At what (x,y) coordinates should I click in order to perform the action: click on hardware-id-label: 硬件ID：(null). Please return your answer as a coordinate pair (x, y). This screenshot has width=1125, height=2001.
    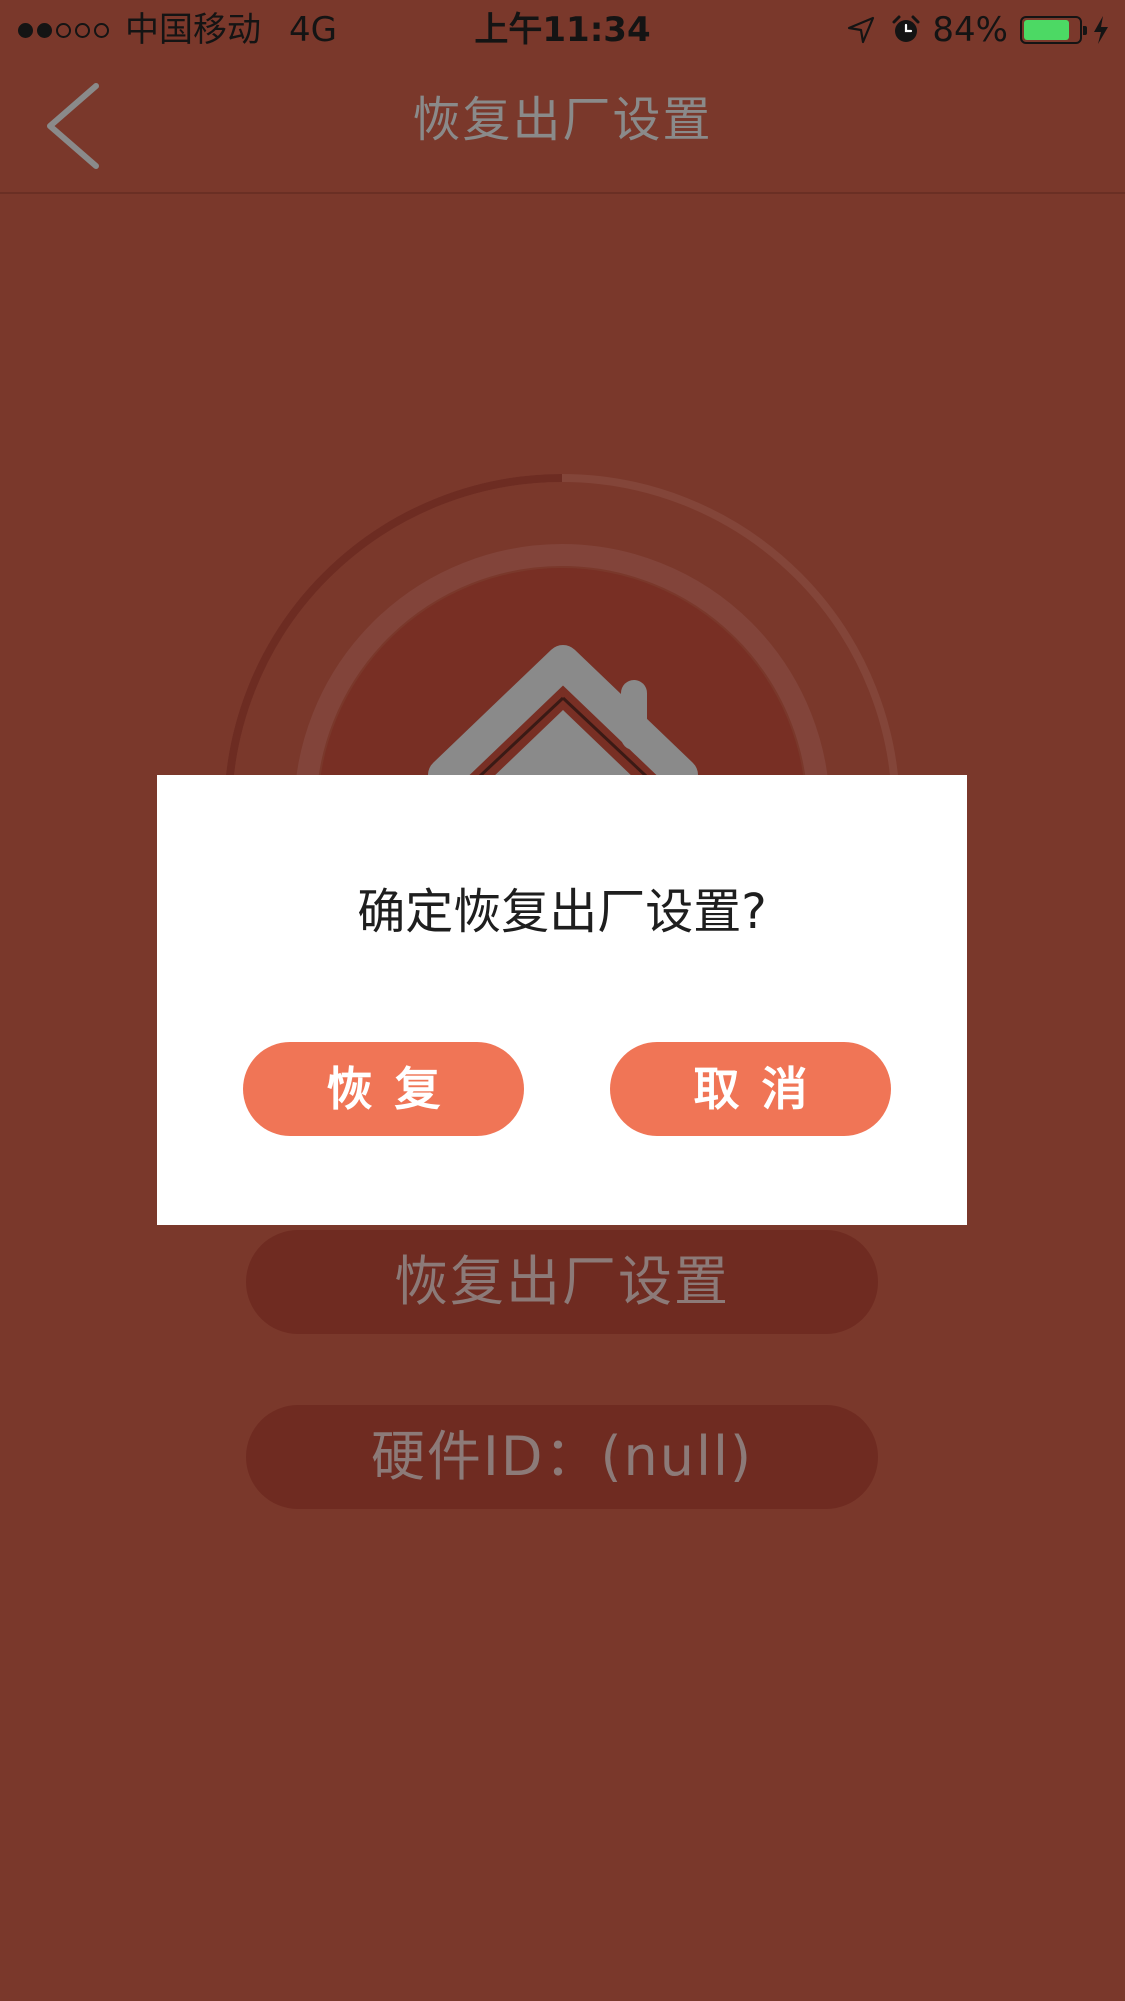
    Looking at the image, I should click on (562, 1457).